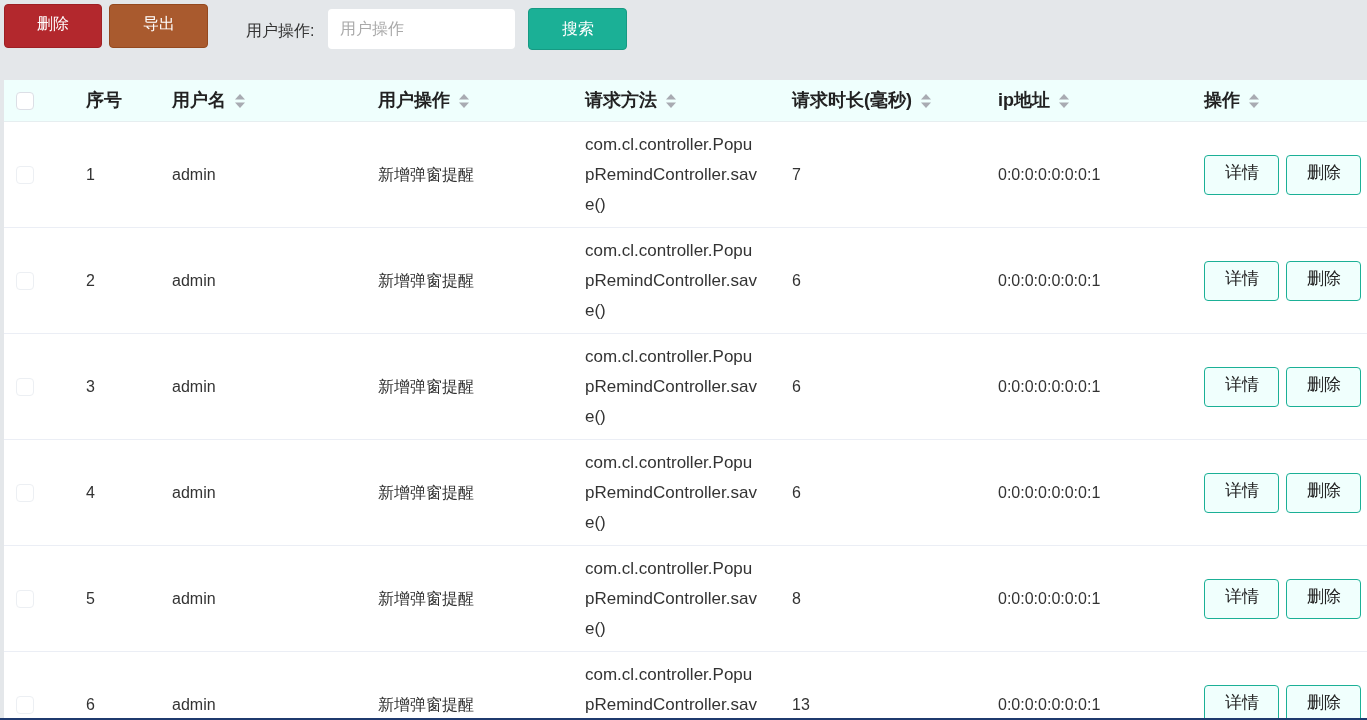 The image size is (1367, 720). I want to click on column-header: 请求方法, so click(621, 100).